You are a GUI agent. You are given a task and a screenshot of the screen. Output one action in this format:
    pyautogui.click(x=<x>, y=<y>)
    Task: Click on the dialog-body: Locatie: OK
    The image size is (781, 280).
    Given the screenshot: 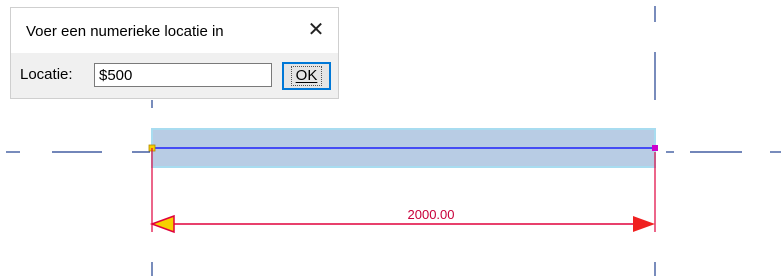 What is the action you would take?
    pyautogui.click(x=174, y=75)
    